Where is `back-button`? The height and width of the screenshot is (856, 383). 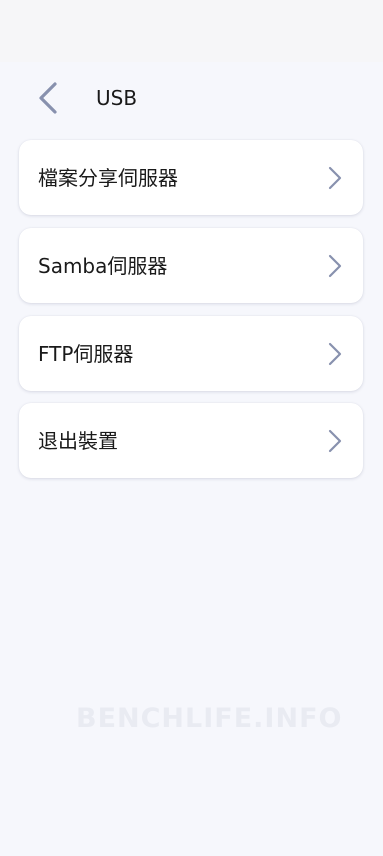 back-button is located at coordinates (48, 98).